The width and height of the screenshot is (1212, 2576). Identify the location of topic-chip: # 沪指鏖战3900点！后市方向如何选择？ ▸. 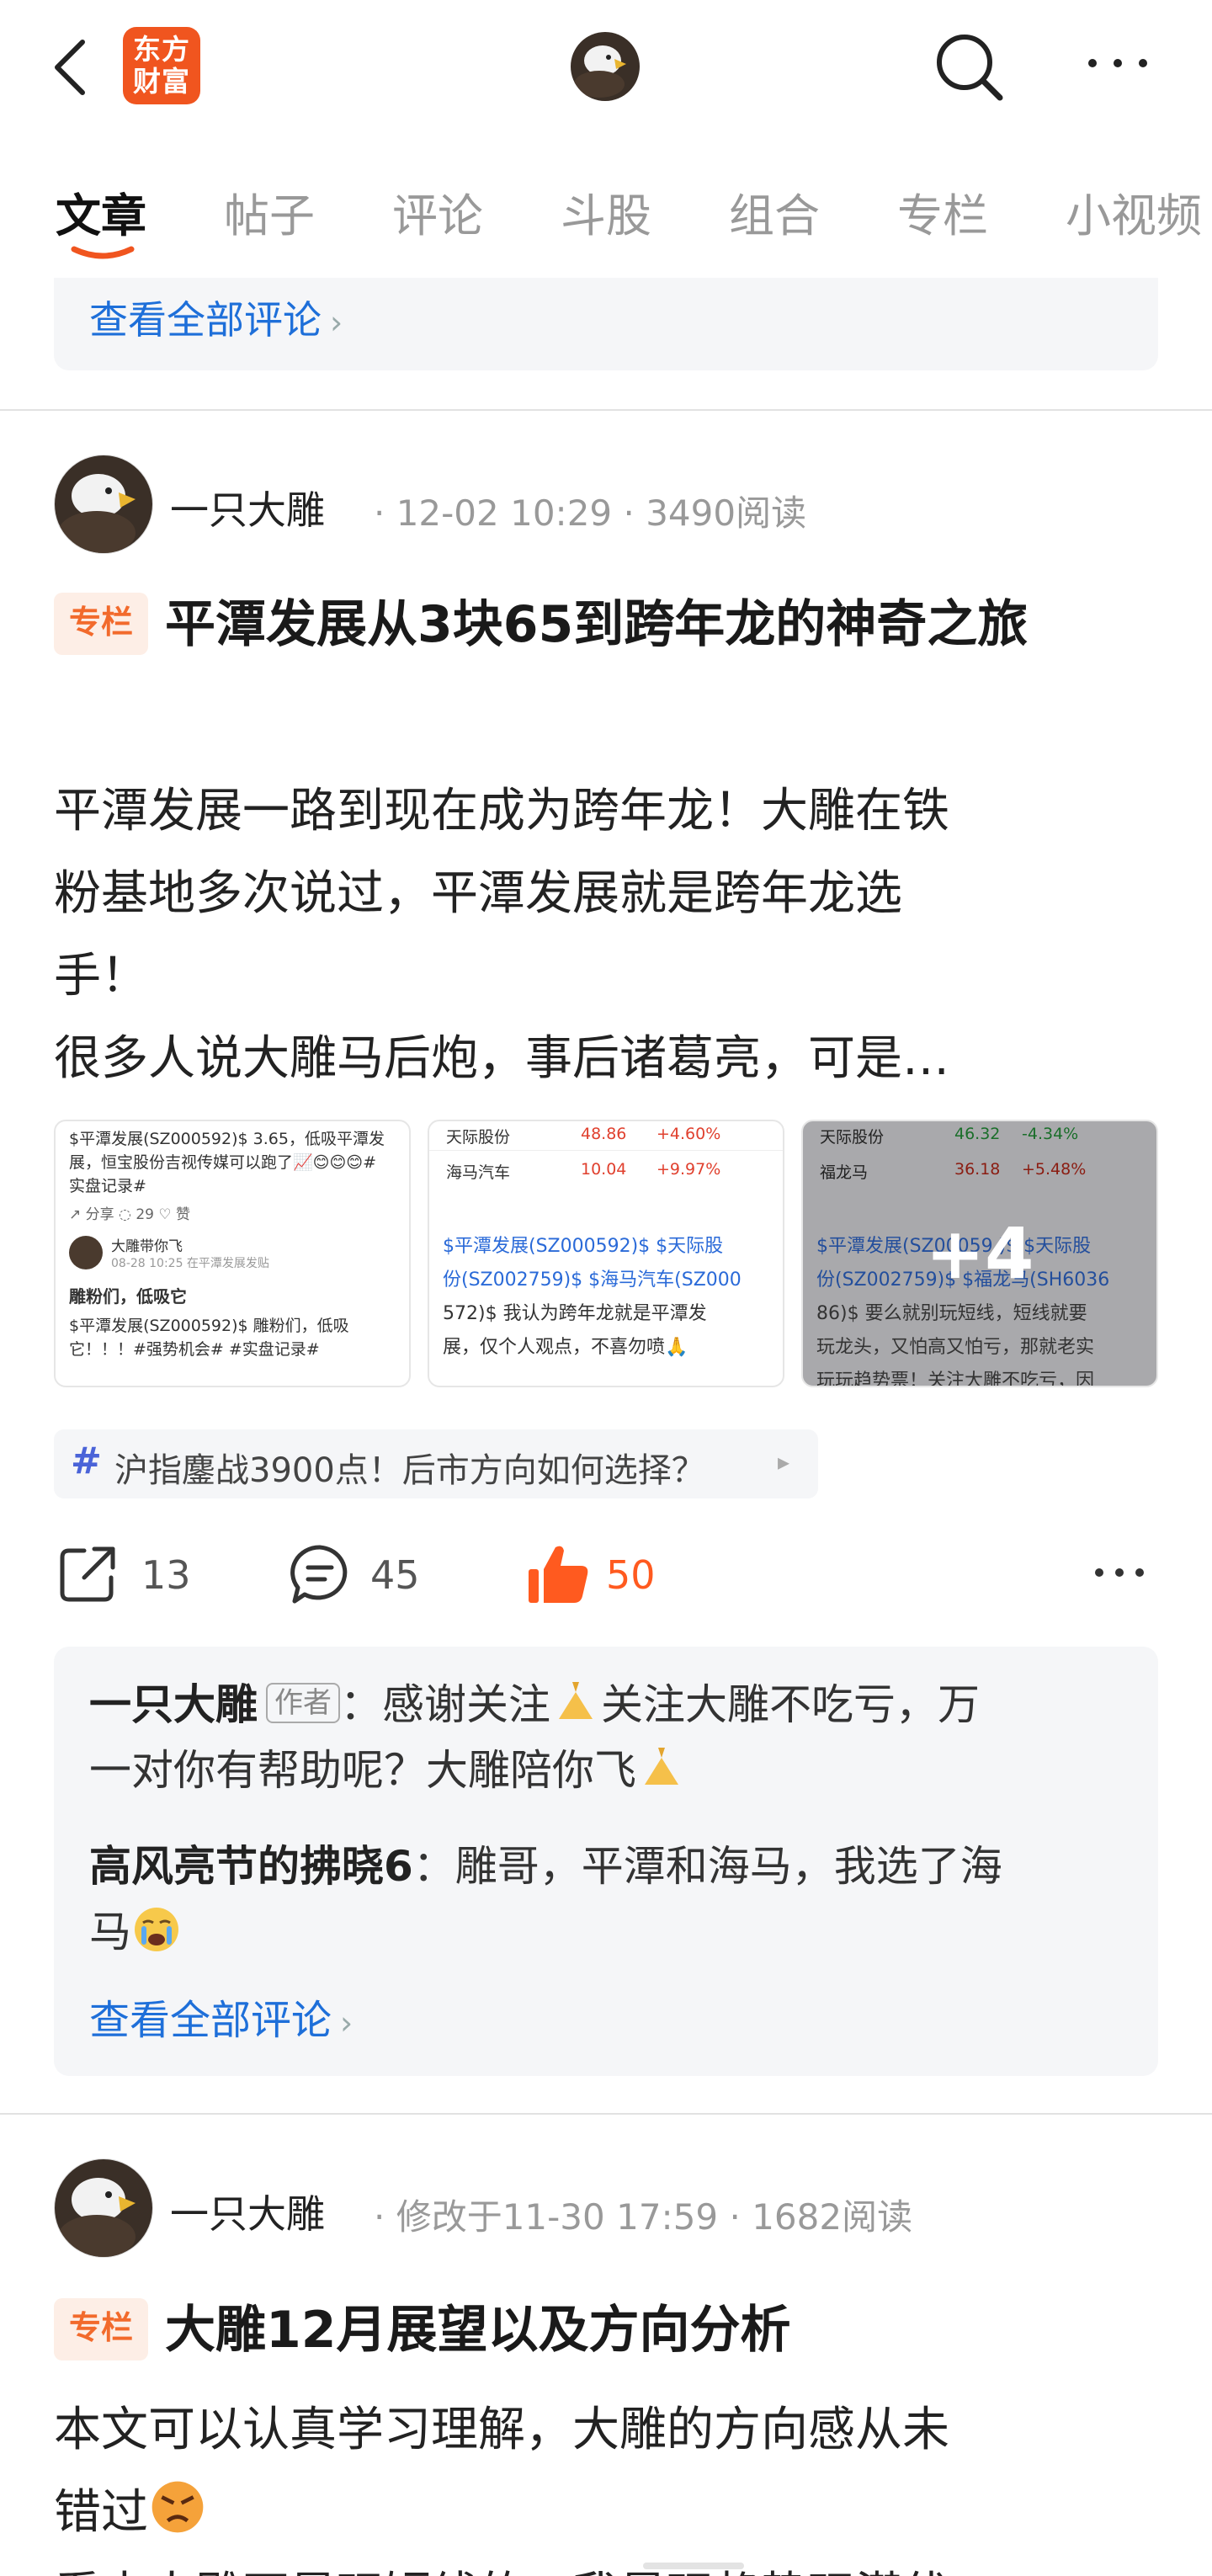
(436, 1464).